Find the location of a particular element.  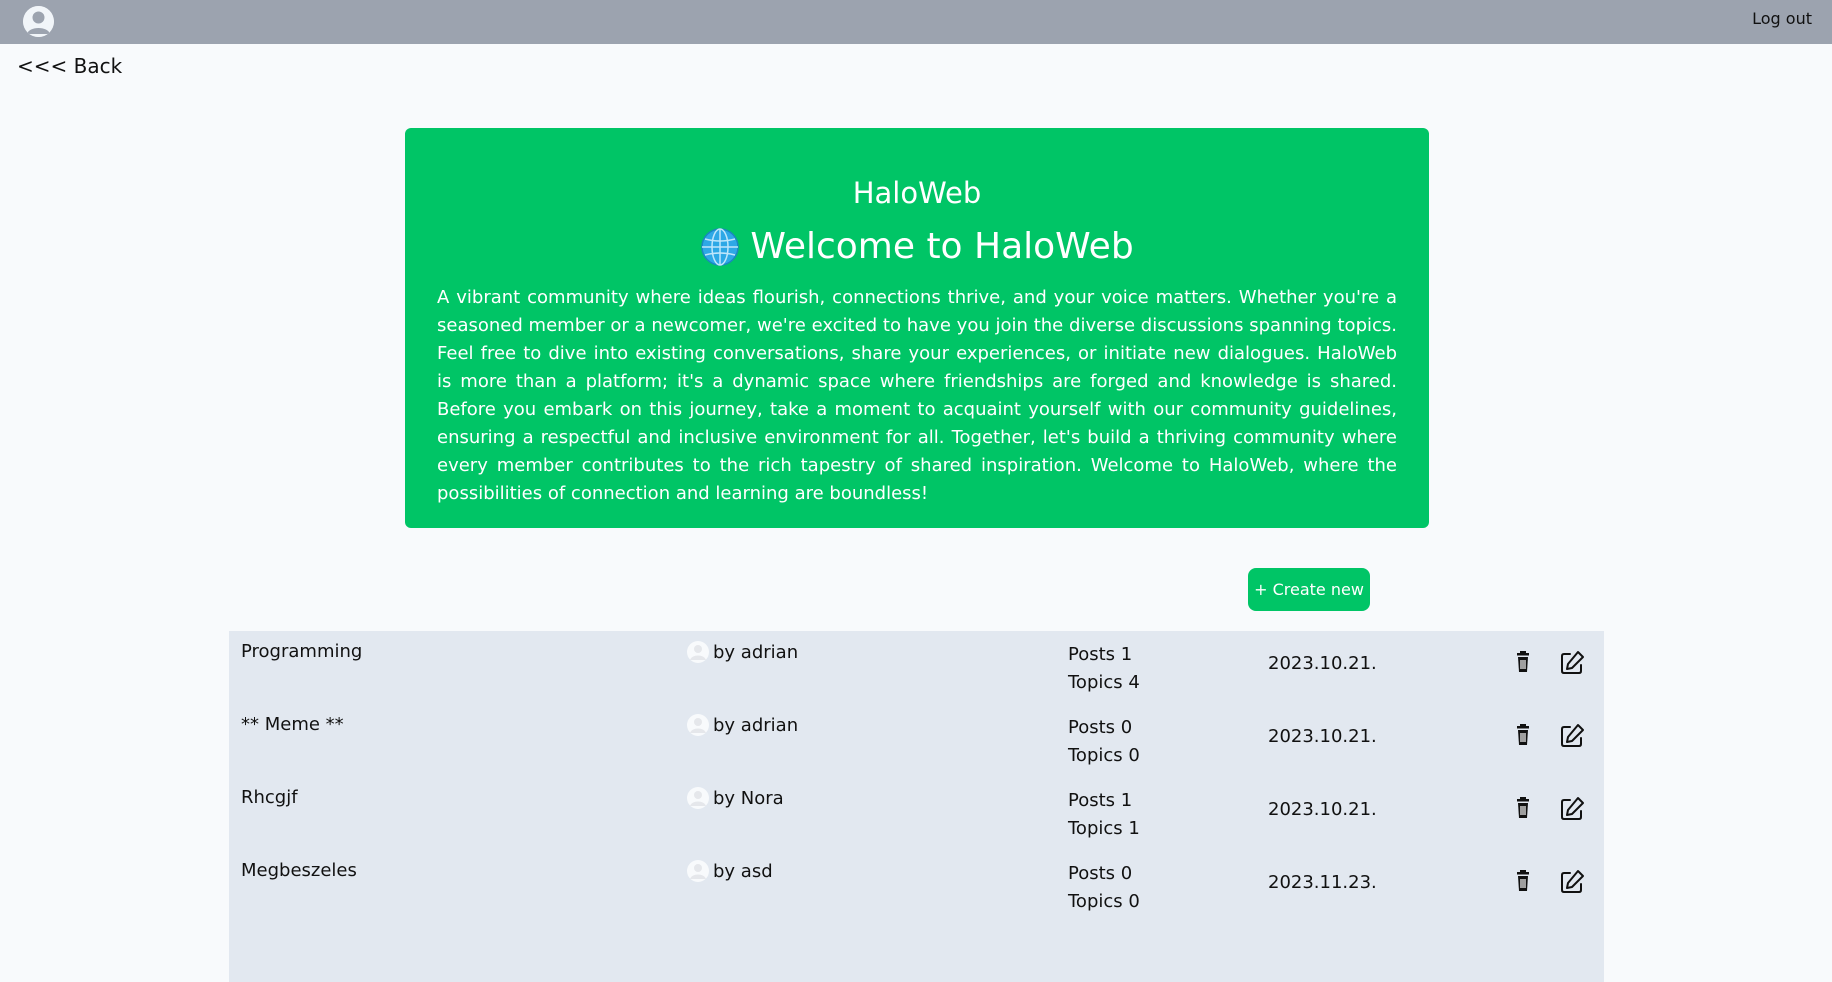

topics-count: Topics 1 is located at coordinates (1104, 828).